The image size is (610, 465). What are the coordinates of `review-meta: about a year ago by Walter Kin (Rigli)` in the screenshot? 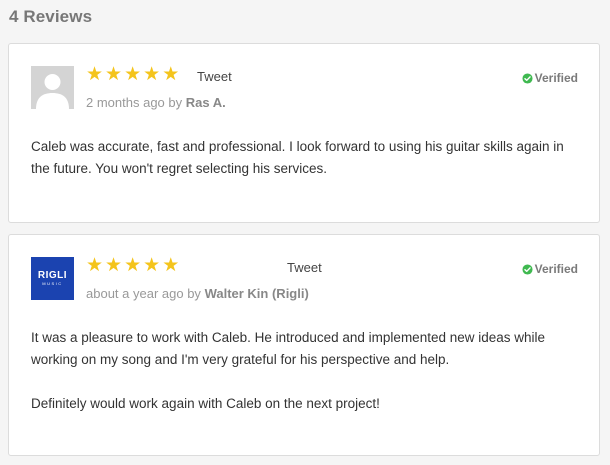 It's located at (197, 293).